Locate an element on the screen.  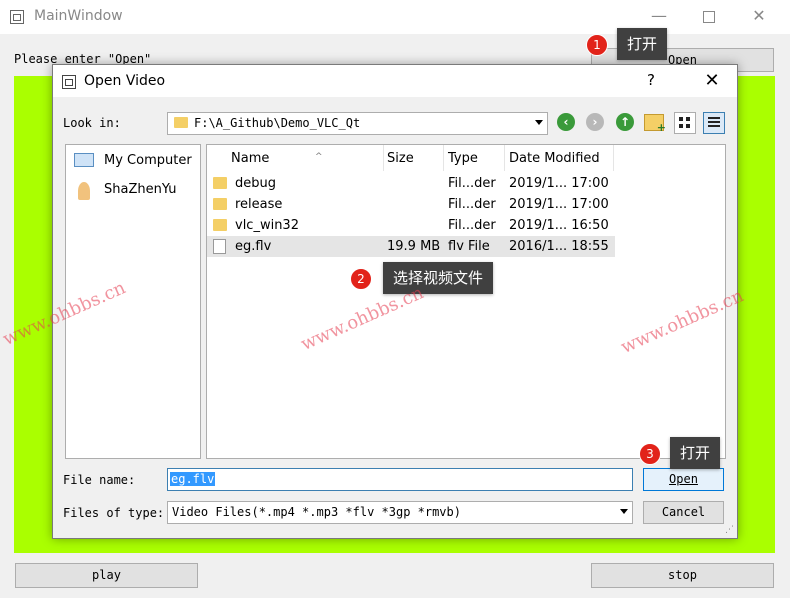
close-button: ✕ is located at coordinates (759, 16).